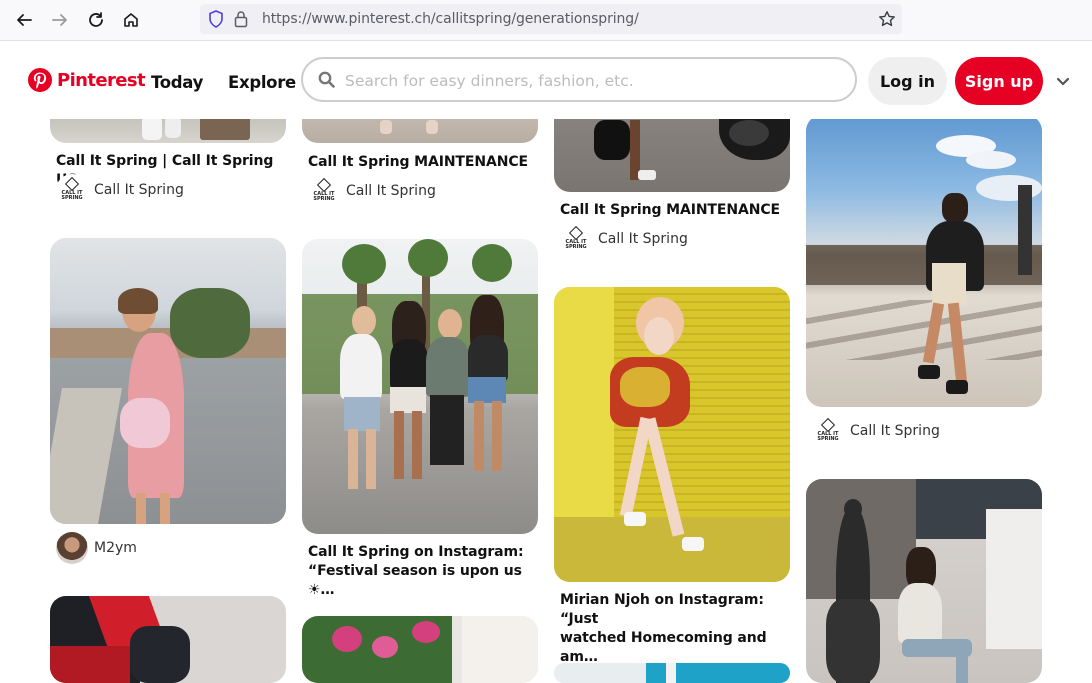  Describe the element at coordinates (1063, 83) in the screenshot. I see `chevron-down-icon` at that location.